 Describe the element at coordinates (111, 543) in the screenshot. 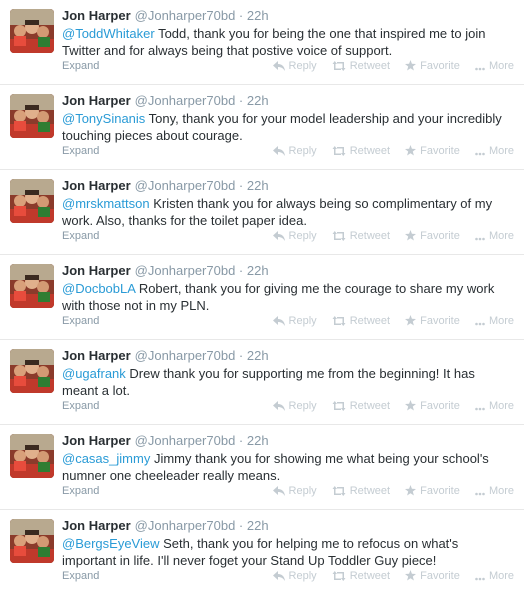

I see `mention-link: @BergsEyeView` at that location.